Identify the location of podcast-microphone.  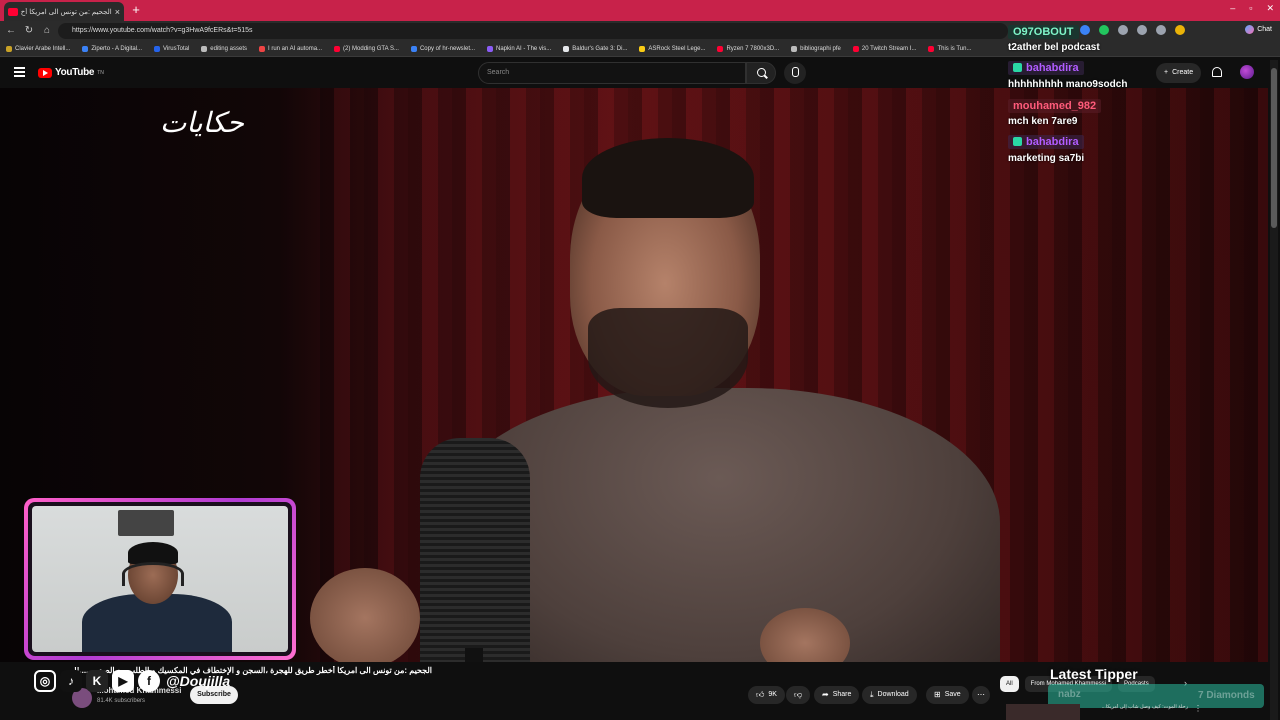
(475, 550).